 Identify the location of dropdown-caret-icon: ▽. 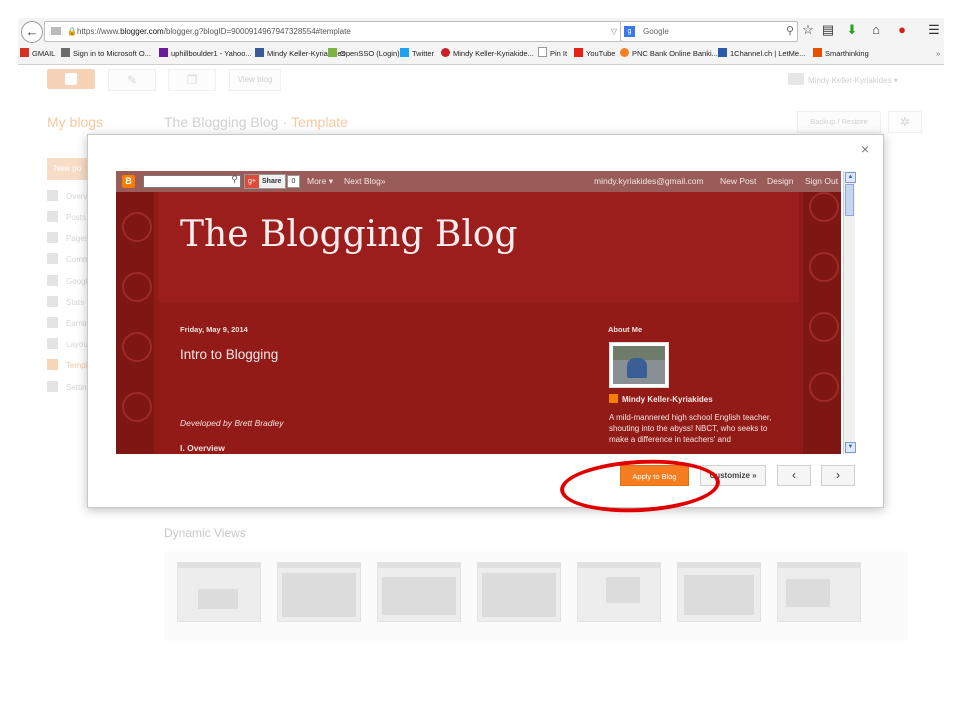
(614, 31).